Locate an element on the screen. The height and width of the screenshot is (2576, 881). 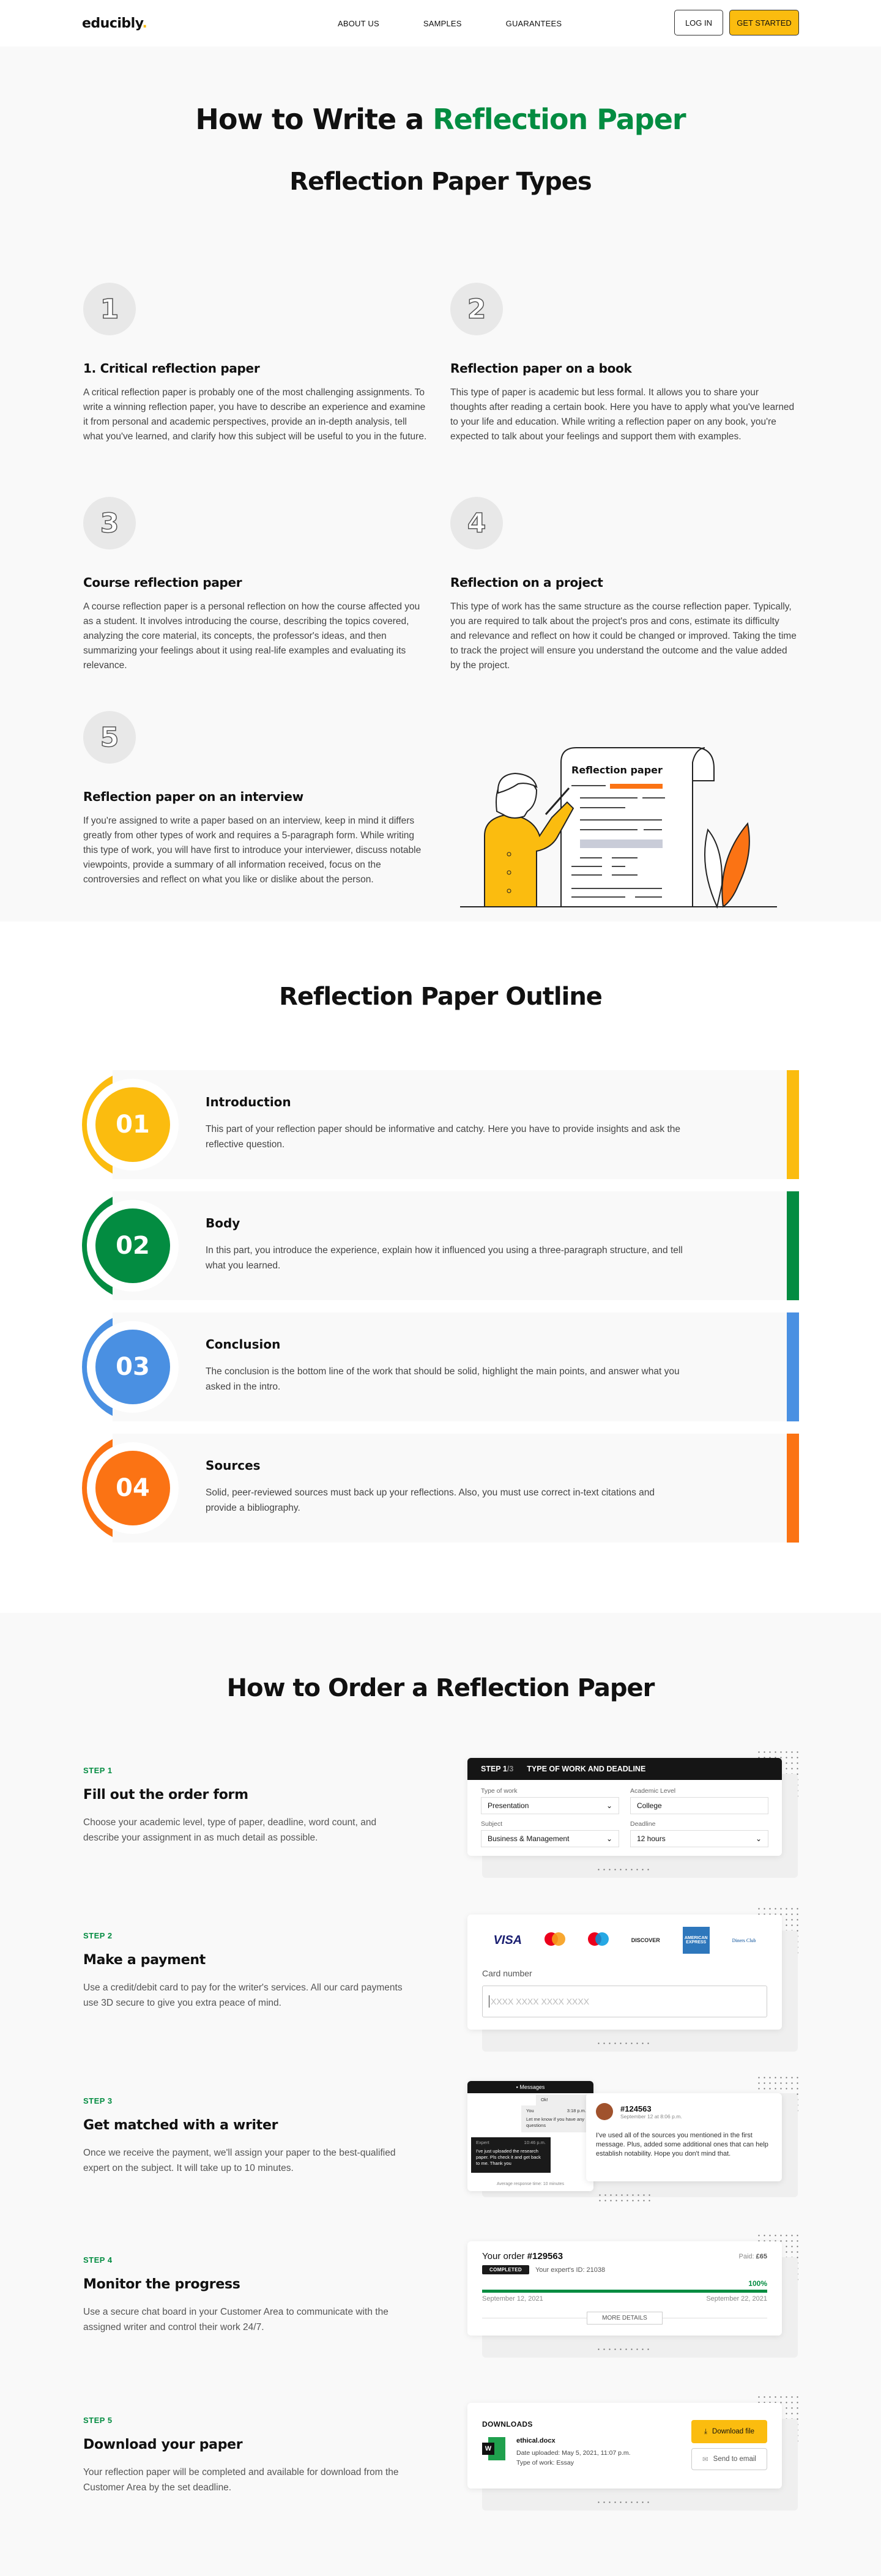
file-name: ethical.docx is located at coordinates (536, 2440).